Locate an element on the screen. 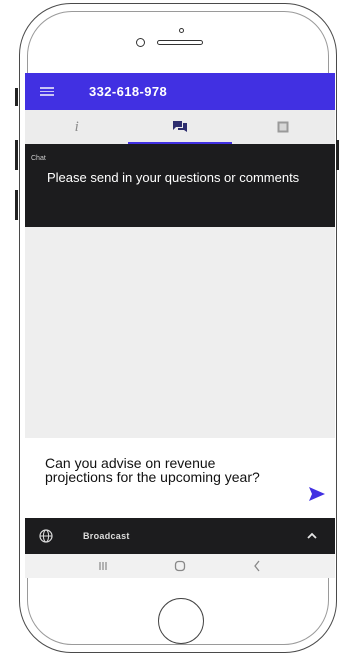 This screenshot has height=657, width=352. phone-number: 332-618-978 is located at coordinates (128, 91).